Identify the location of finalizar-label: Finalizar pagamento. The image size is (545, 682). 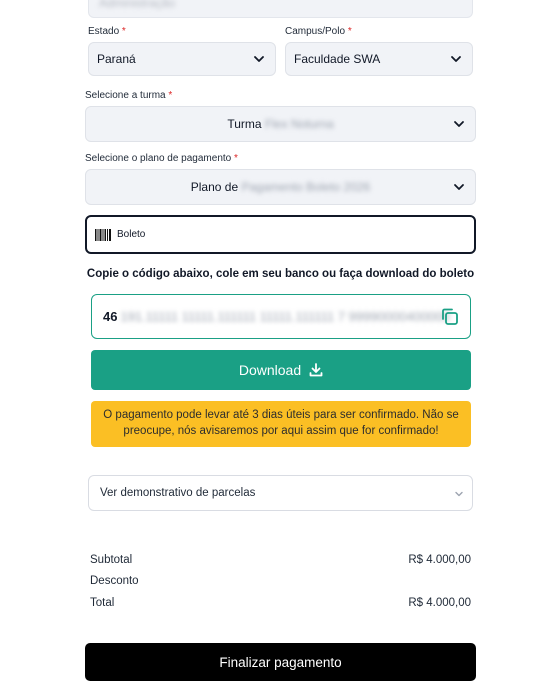
(280, 662).